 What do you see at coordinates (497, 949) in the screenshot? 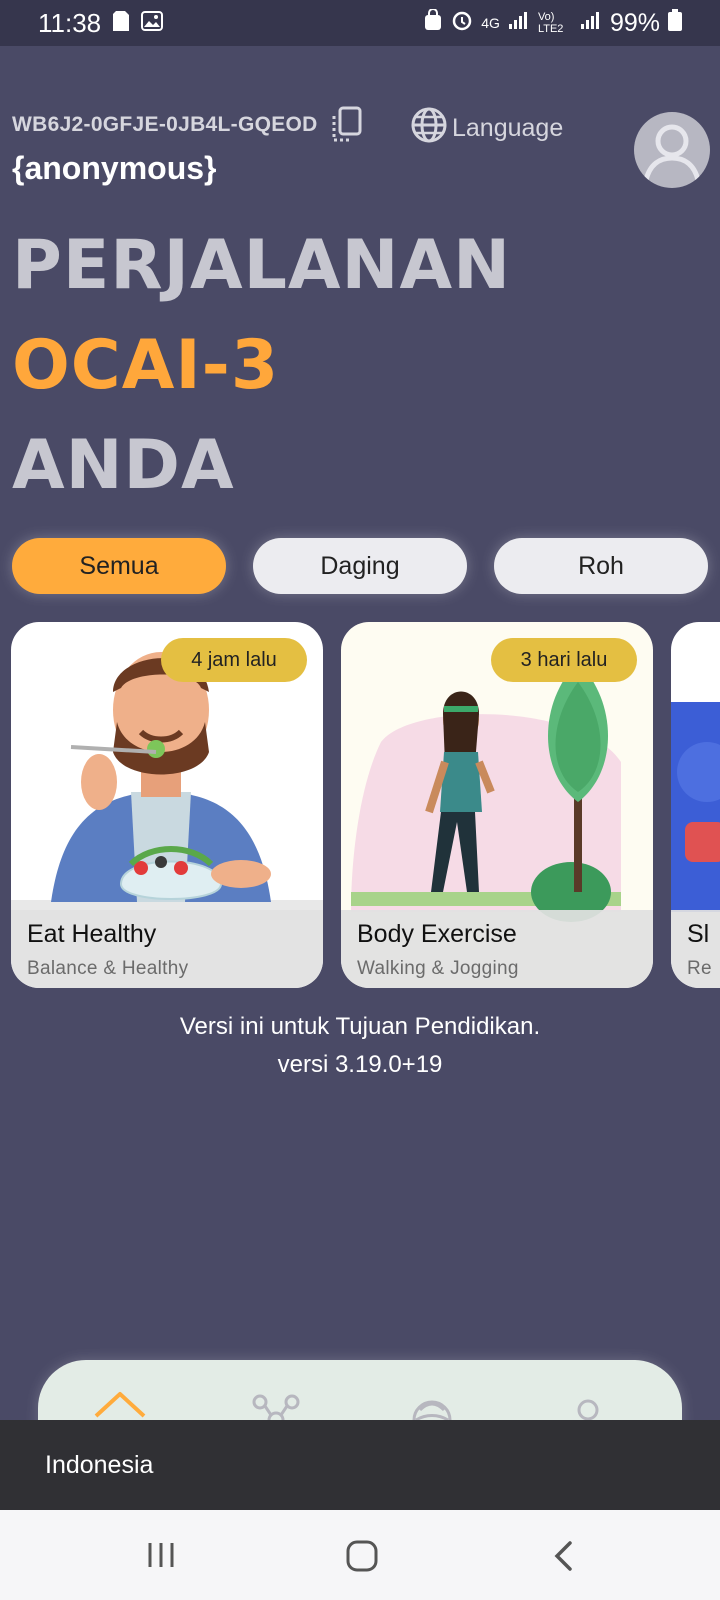
I see `card-caption: Body Exercise Walking & Jogging` at bounding box center [497, 949].